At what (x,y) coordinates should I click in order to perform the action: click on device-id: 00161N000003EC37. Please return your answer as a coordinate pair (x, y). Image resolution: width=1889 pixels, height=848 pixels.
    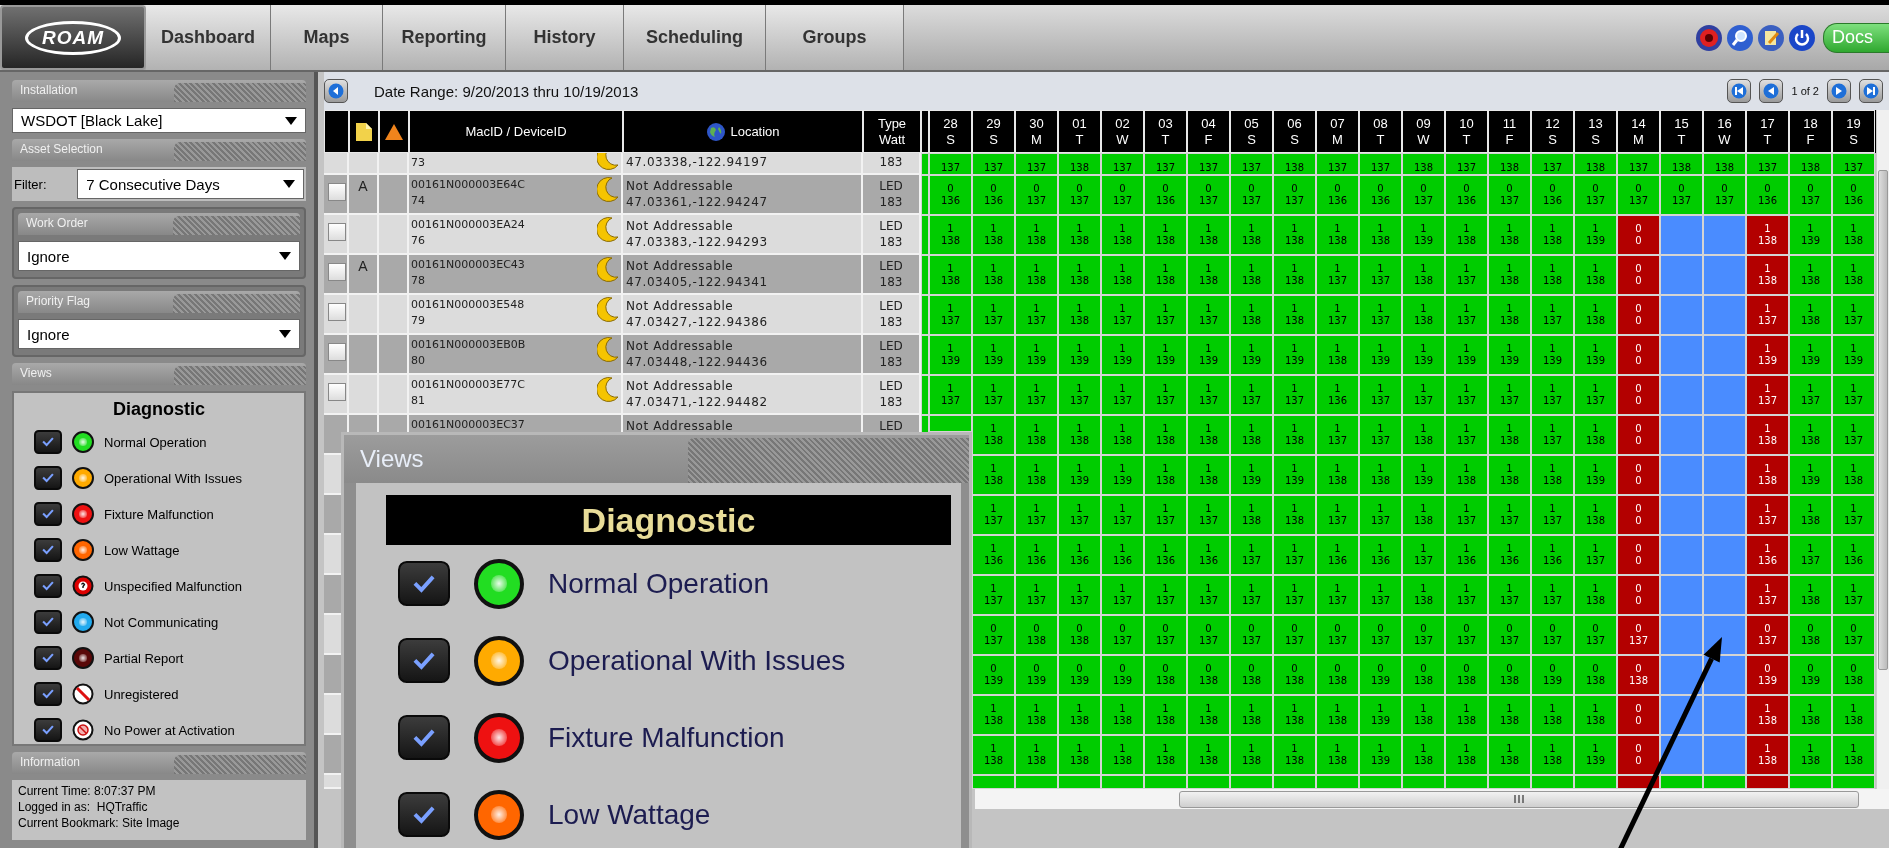
    Looking at the image, I should click on (468, 425).